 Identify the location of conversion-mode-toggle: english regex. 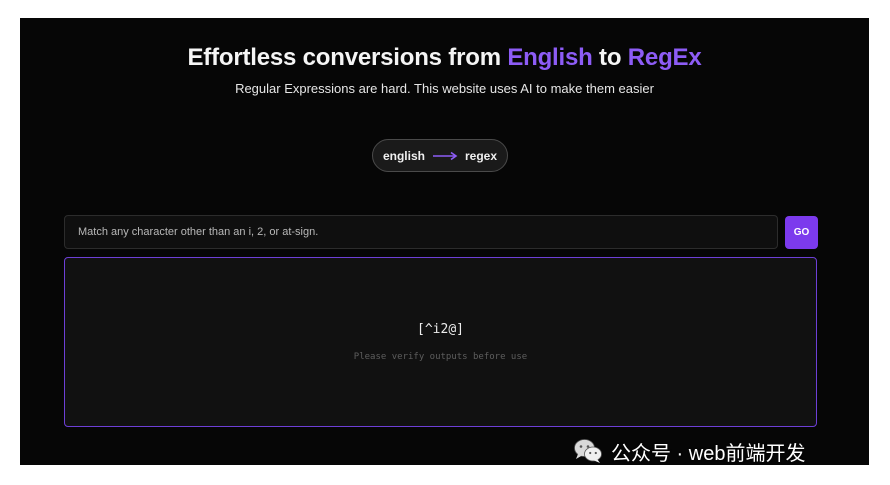
(440, 155).